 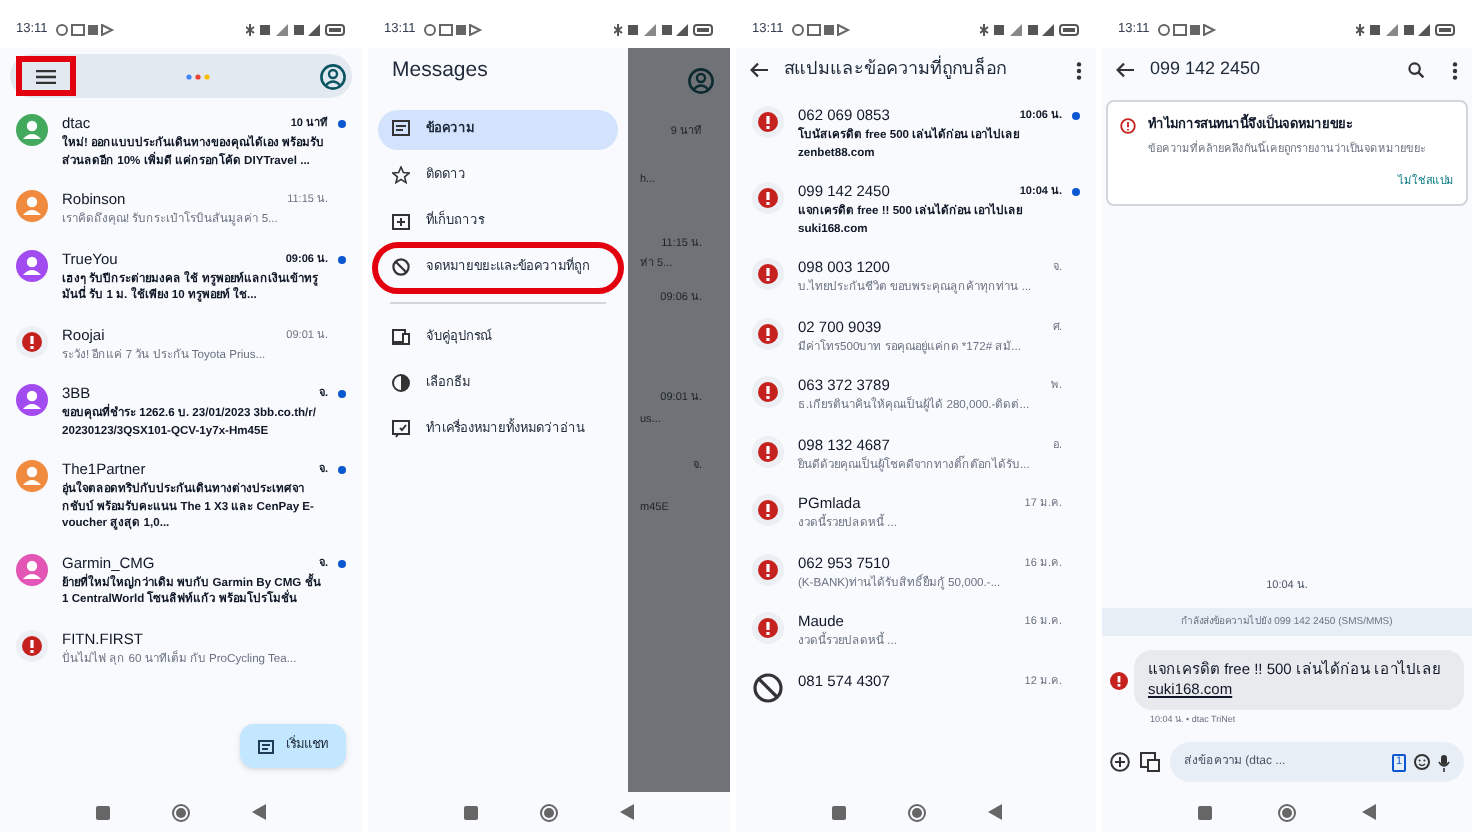 What do you see at coordinates (401, 175) in the screenshot?
I see `star-icon` at bounding box center [401, 175].